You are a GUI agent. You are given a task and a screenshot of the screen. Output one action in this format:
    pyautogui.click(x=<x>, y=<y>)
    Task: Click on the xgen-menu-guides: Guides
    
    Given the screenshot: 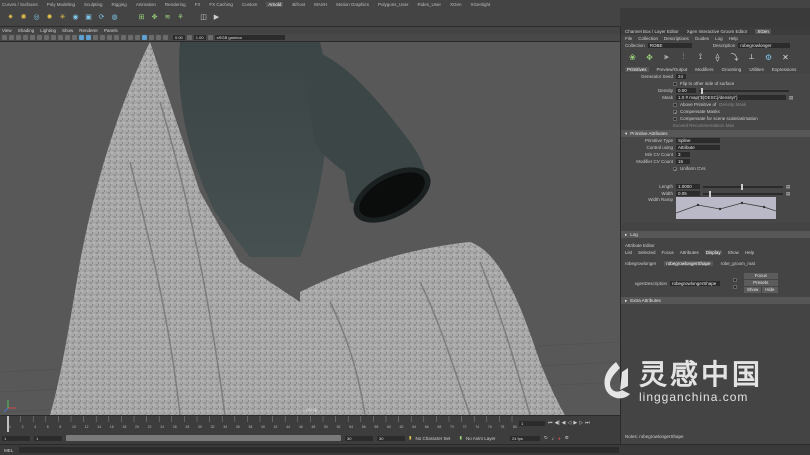 What is the action you would take?
    pyautogui.click(x=702, y=38)
    